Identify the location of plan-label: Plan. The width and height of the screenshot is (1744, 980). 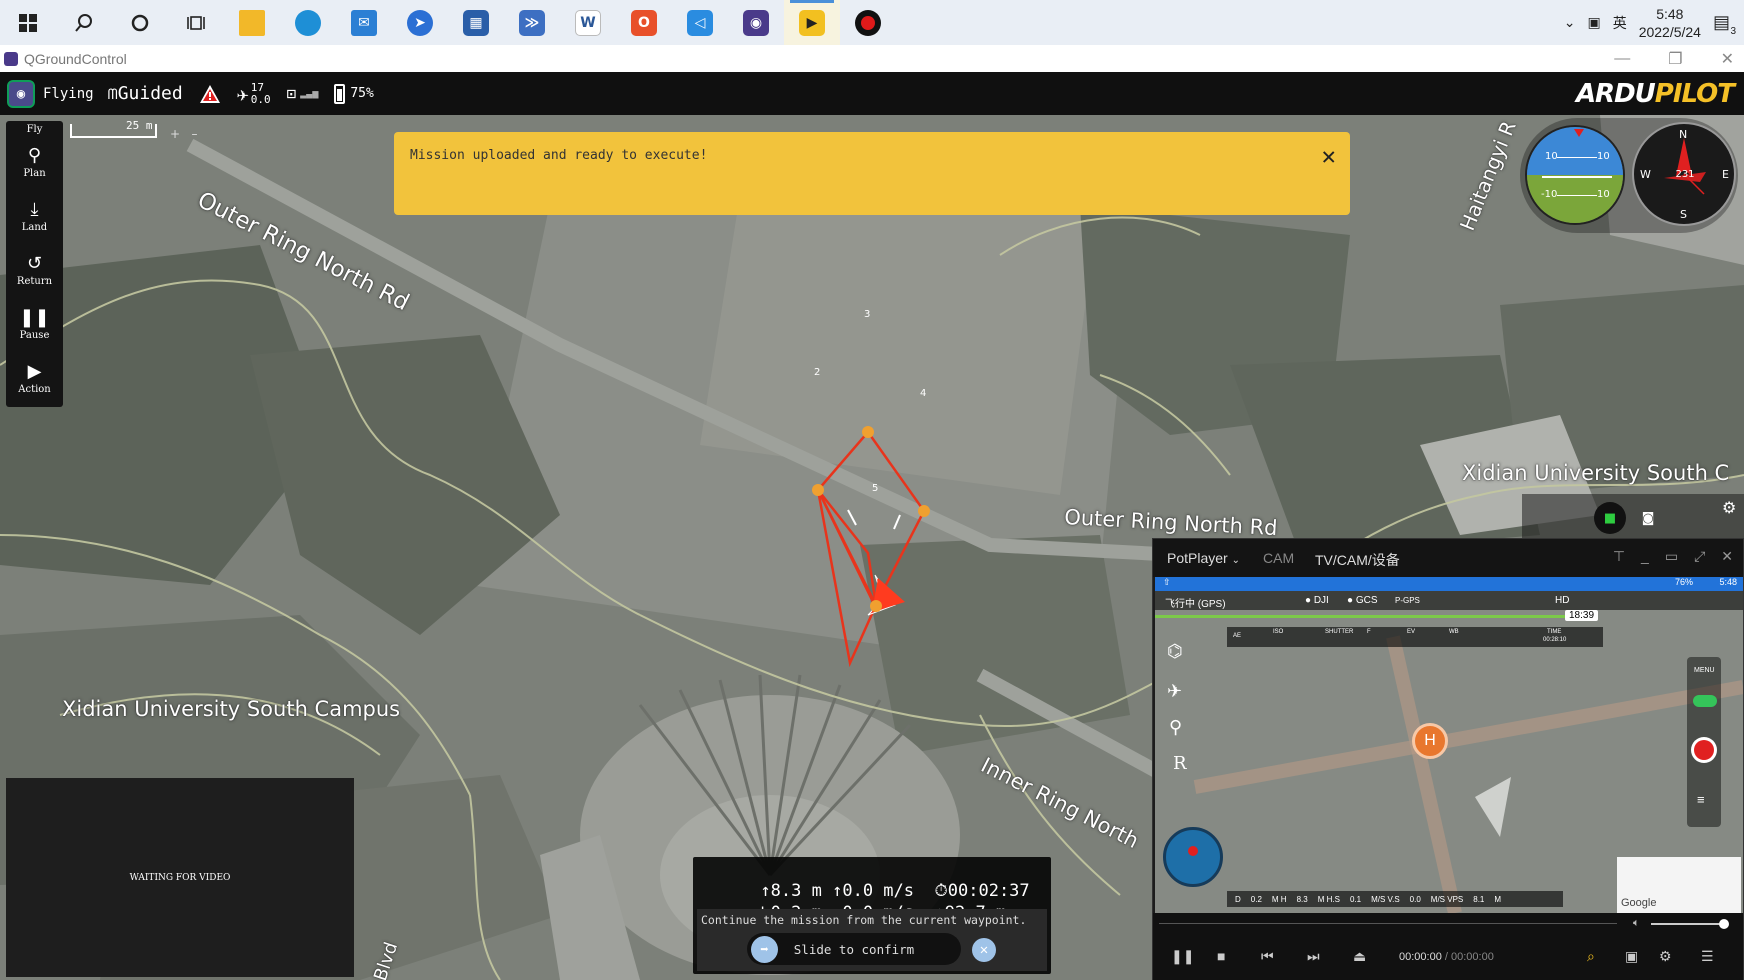
(34, 173).